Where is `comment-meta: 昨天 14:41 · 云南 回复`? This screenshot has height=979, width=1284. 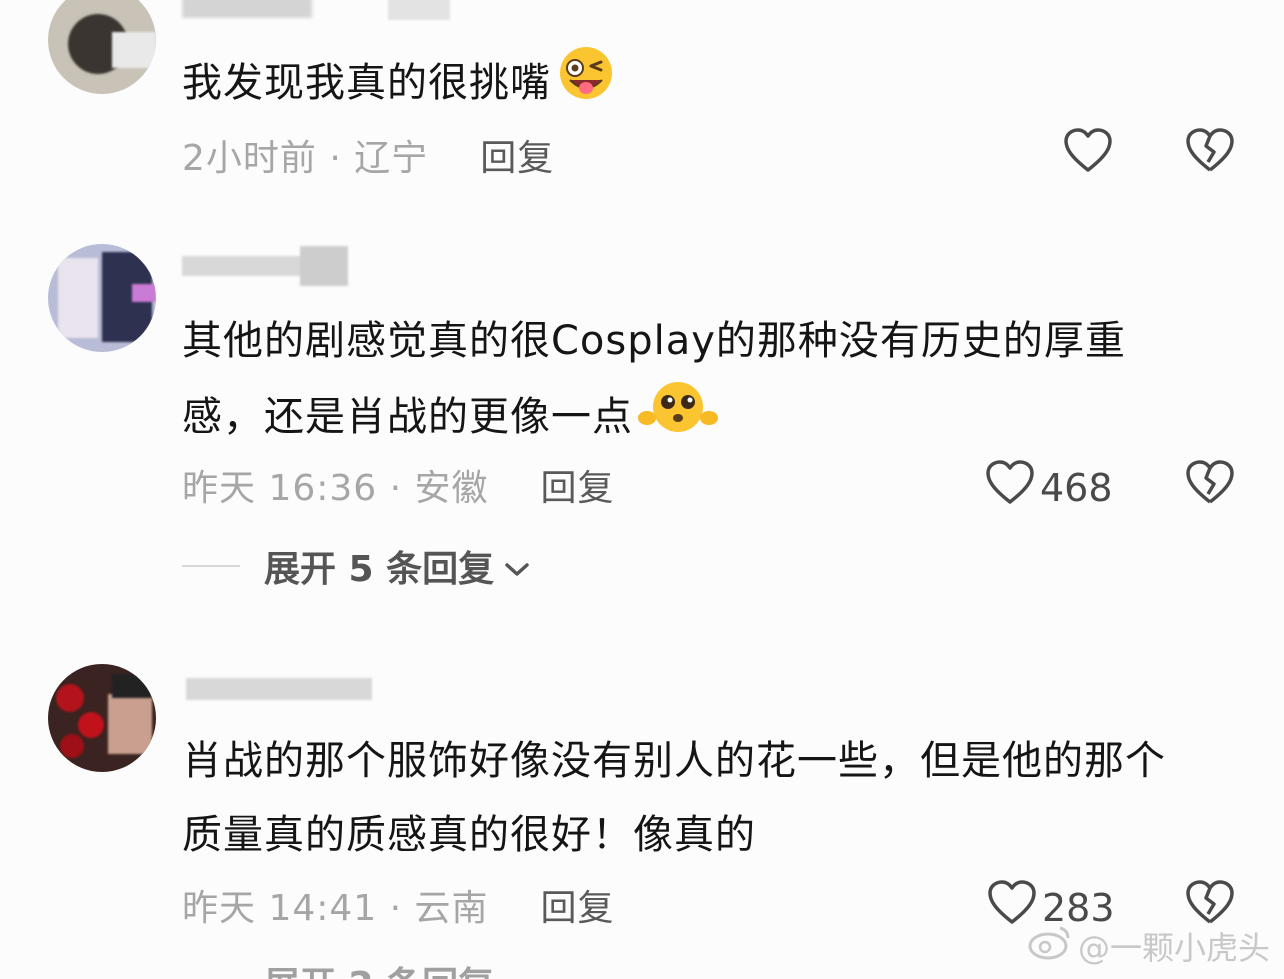 comment-meta: 昨天 14:41 · 云南 回复 is located at coordinates (398, 905).